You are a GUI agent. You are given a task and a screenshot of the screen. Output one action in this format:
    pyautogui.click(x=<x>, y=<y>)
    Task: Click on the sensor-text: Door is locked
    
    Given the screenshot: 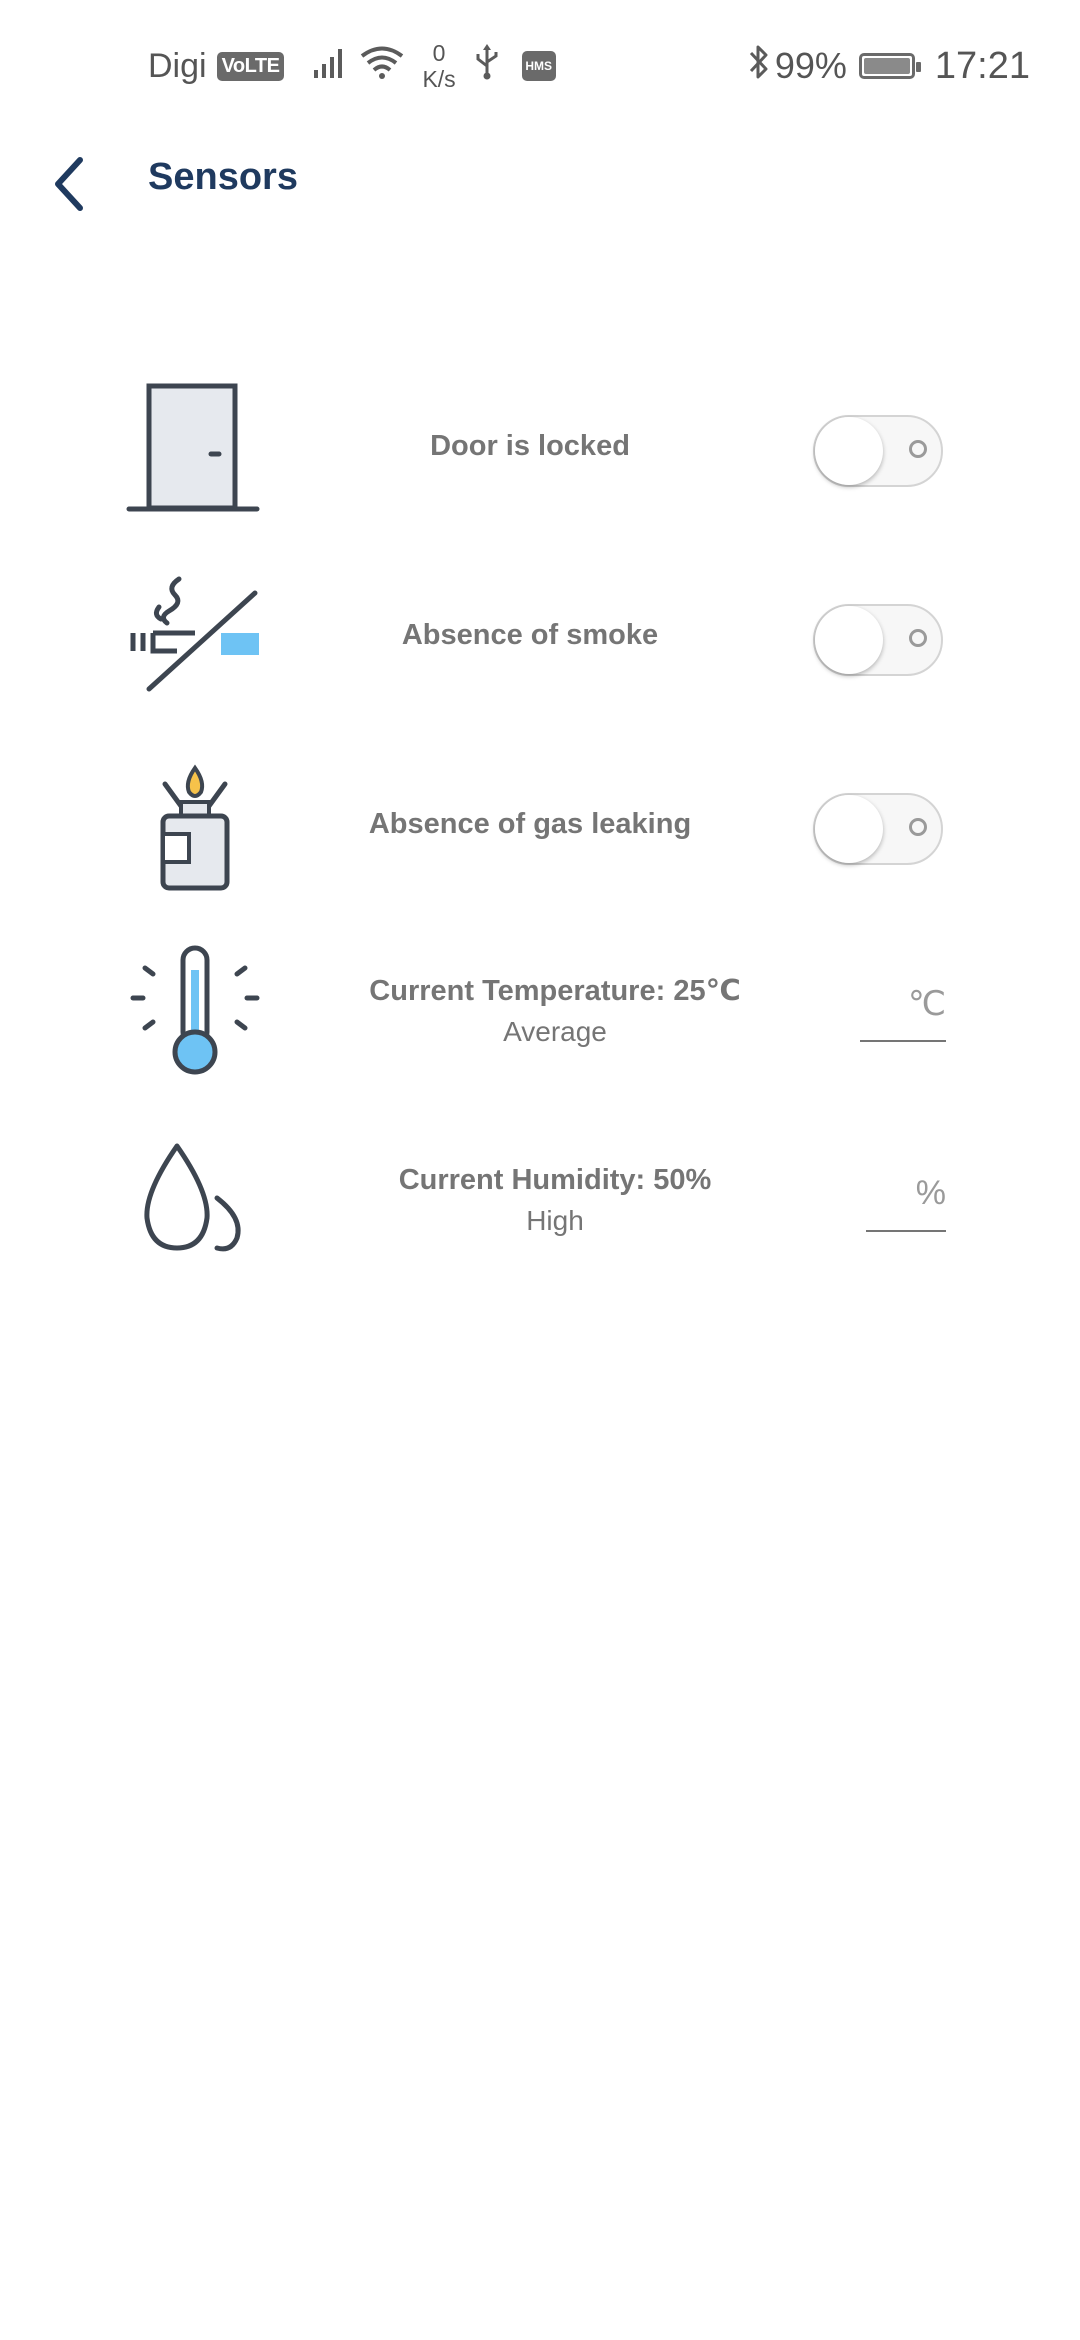 What is the action you would take?
    pyautogui.click(x=530, y=446)
    